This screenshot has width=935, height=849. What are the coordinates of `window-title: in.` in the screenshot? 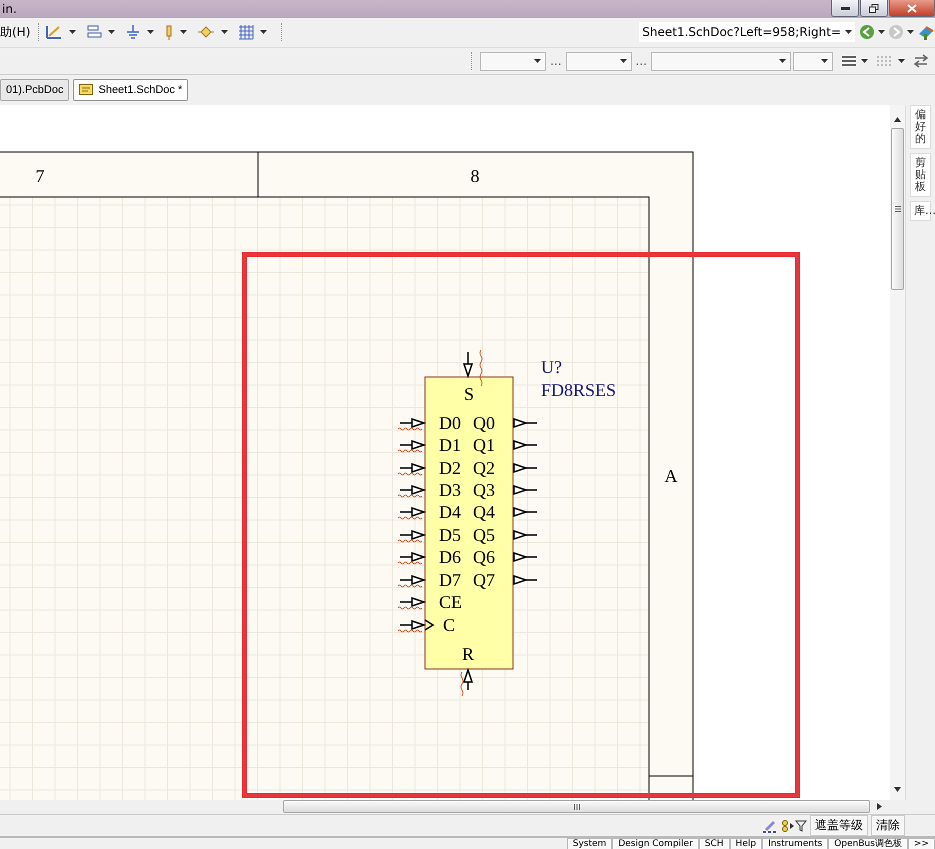 It's located at (9, 9).